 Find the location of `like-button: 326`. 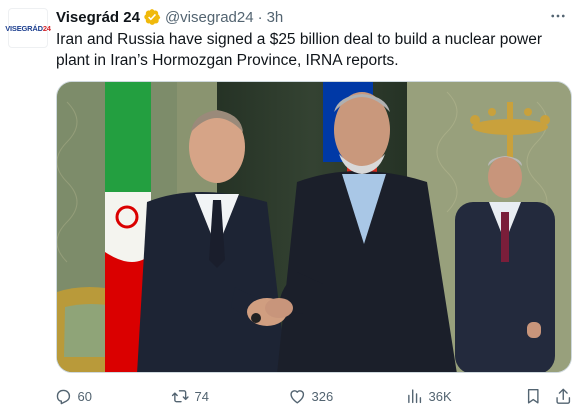

like-button: 326 is located at coordinates (310, 396).